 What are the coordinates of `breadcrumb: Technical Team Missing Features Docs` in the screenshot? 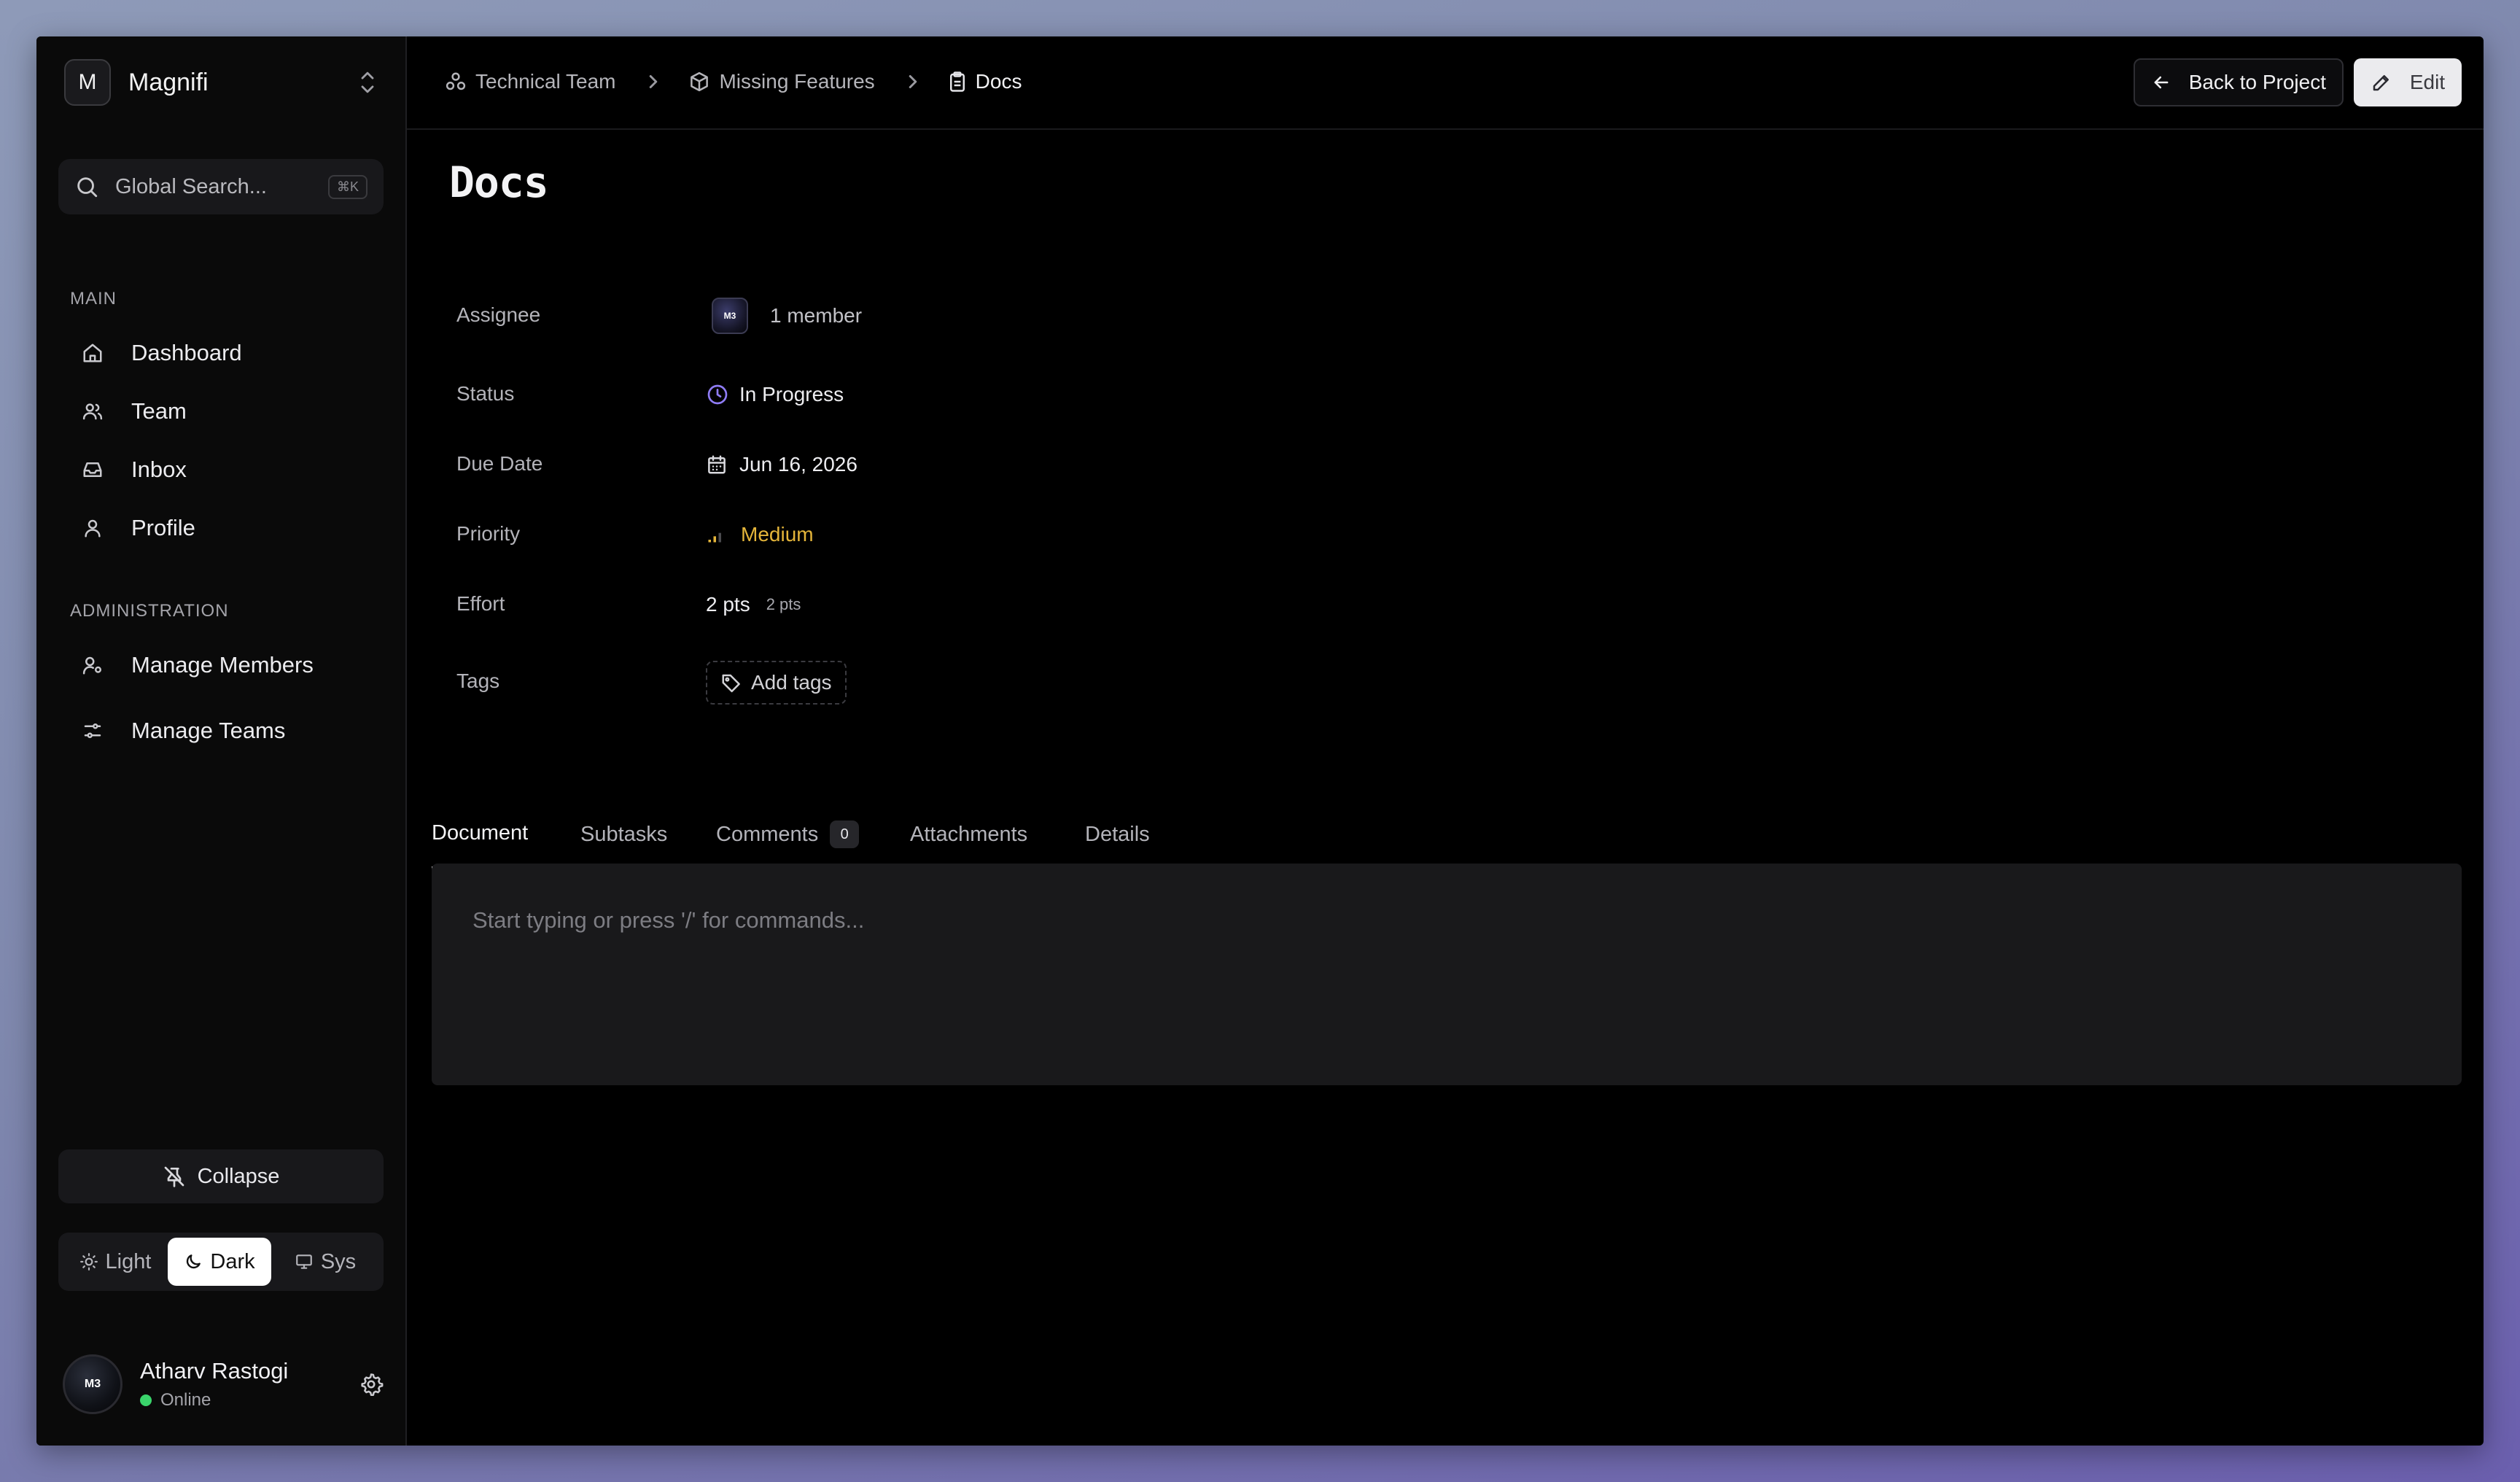 It's located at (733, 82).